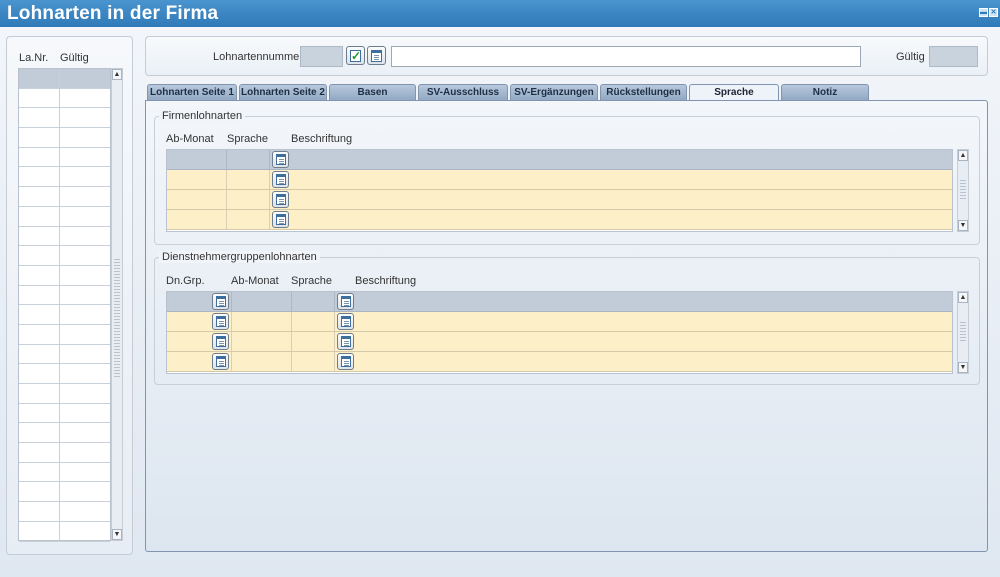 This screenshot has width=1000, height=577. I want to click on confirm-button: ✓, so click(355, 55).